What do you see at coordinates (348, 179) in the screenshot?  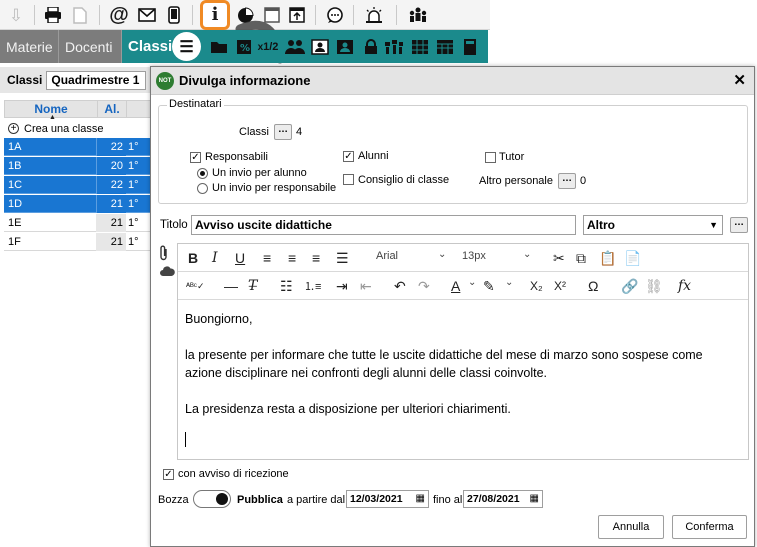 I see `consiglio-checkbox` at bounding box center [348, 179].